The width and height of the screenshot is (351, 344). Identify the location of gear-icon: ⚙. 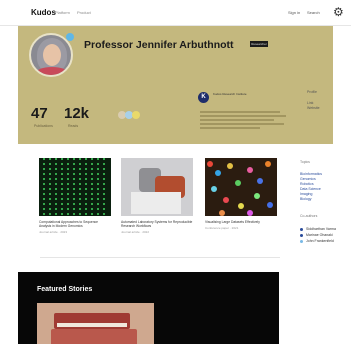
(339, 12).